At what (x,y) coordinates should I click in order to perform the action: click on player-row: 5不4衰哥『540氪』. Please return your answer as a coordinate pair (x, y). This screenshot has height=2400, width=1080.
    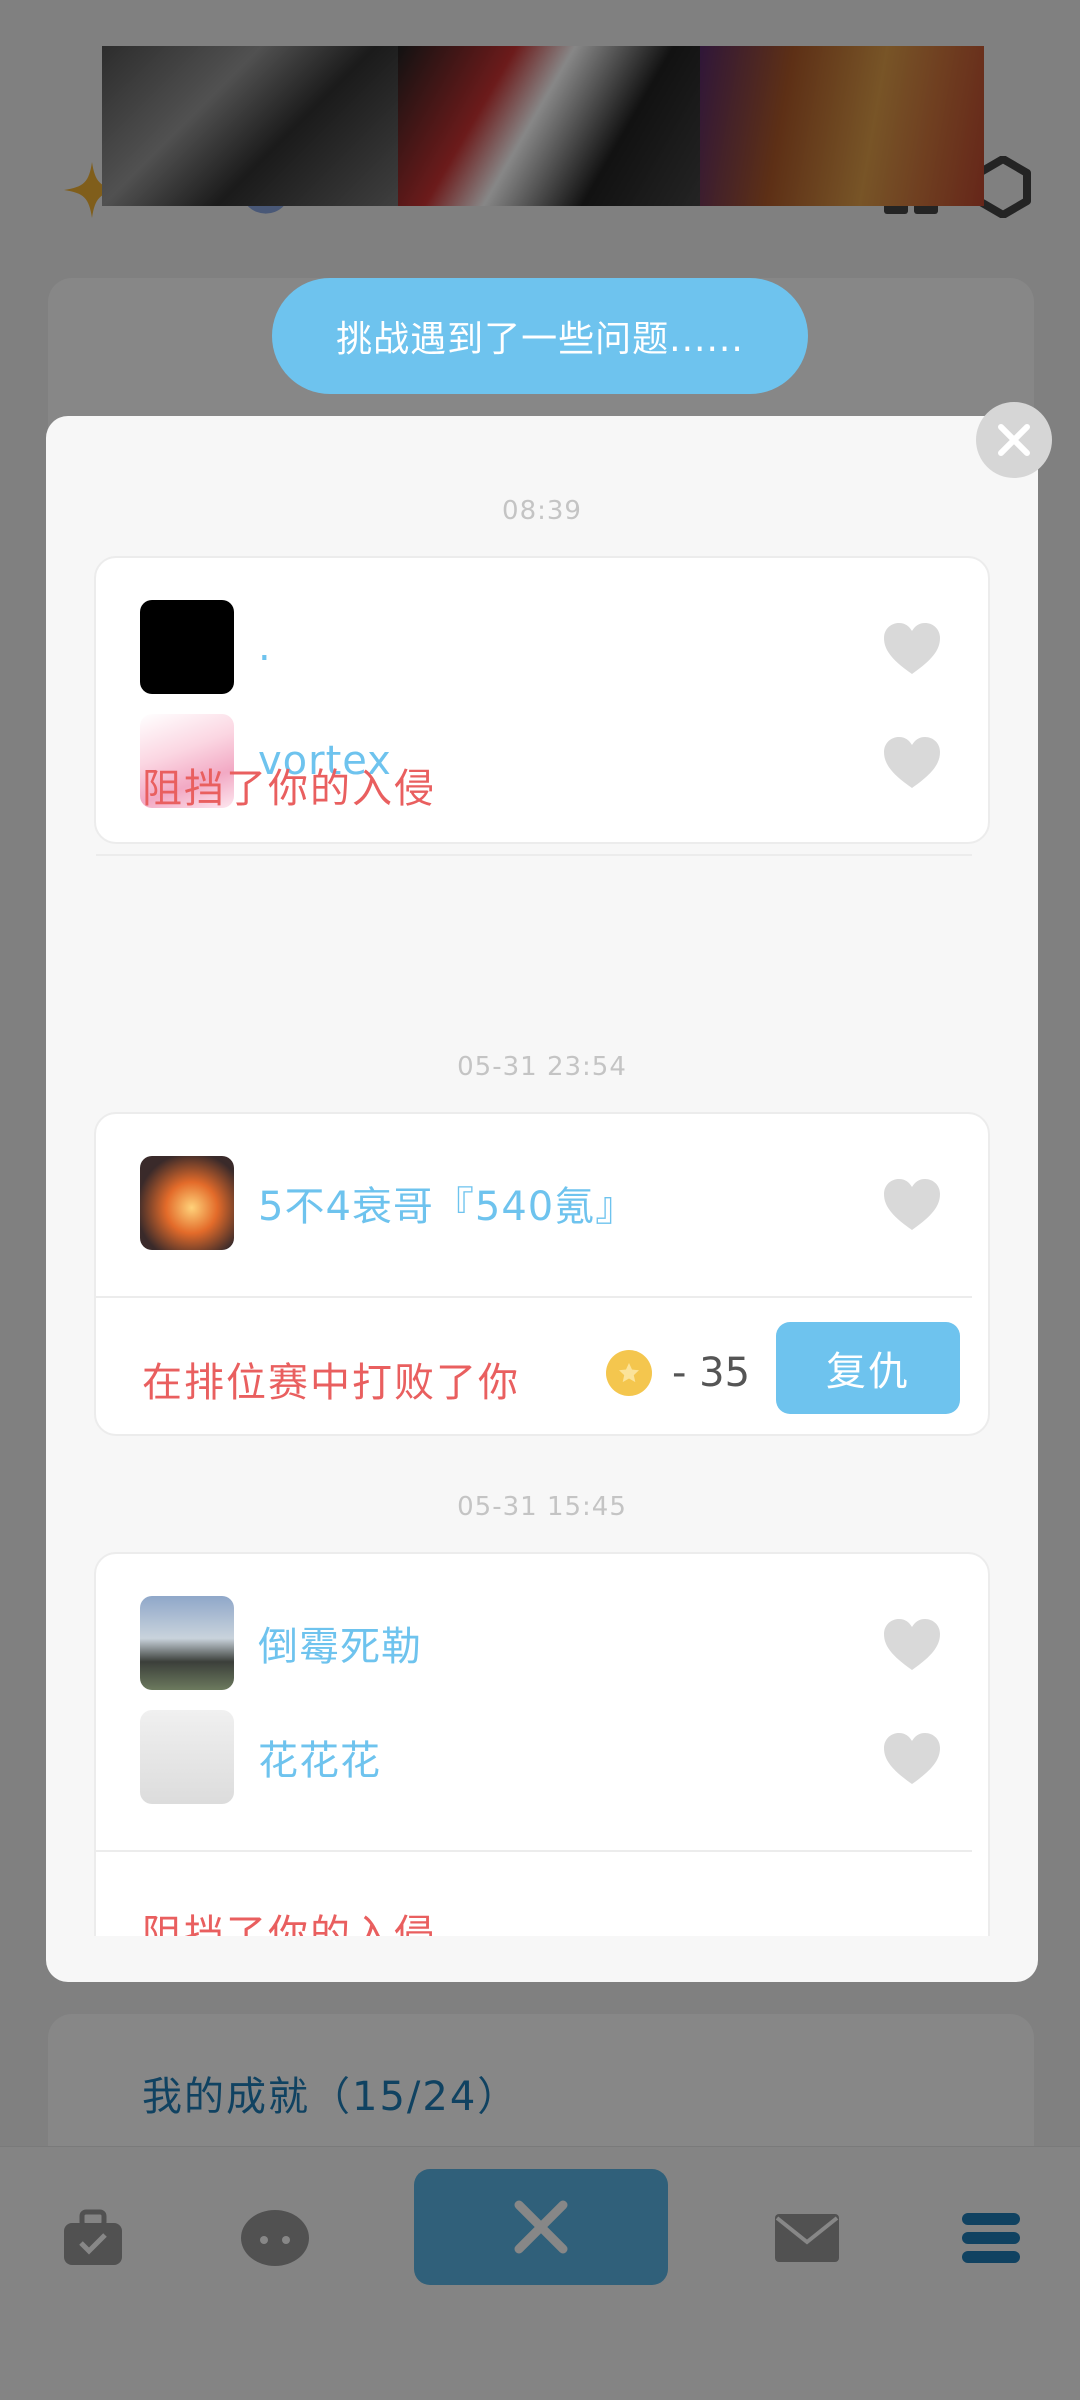
    Looking at the image, I should click on (544, 1203).